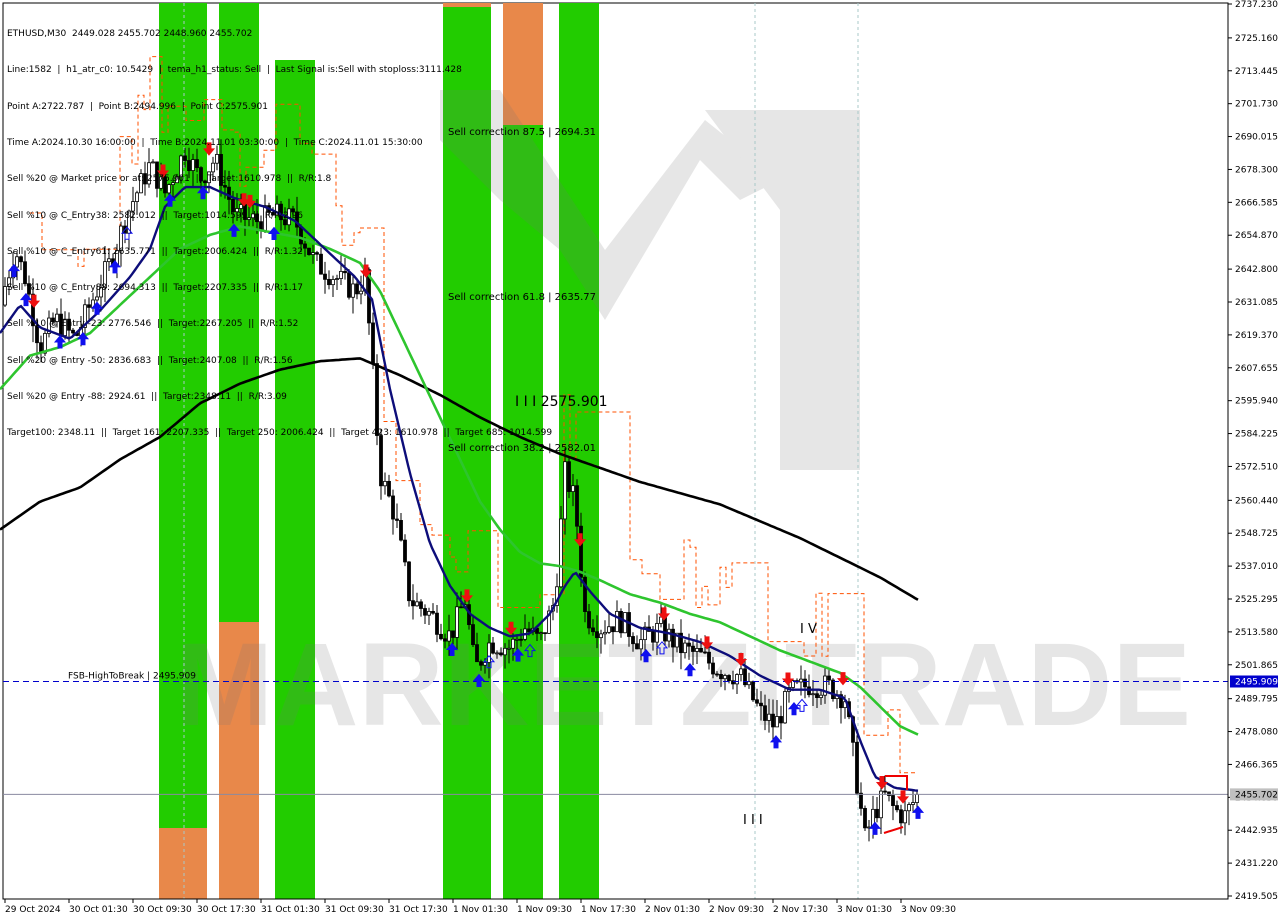 The width and height of the screenshot is (1280, 920). Describe the element at coordinates (1256, 682) in the screenshot. I see `fsb-price-tag-text: 2495.909` at that location.